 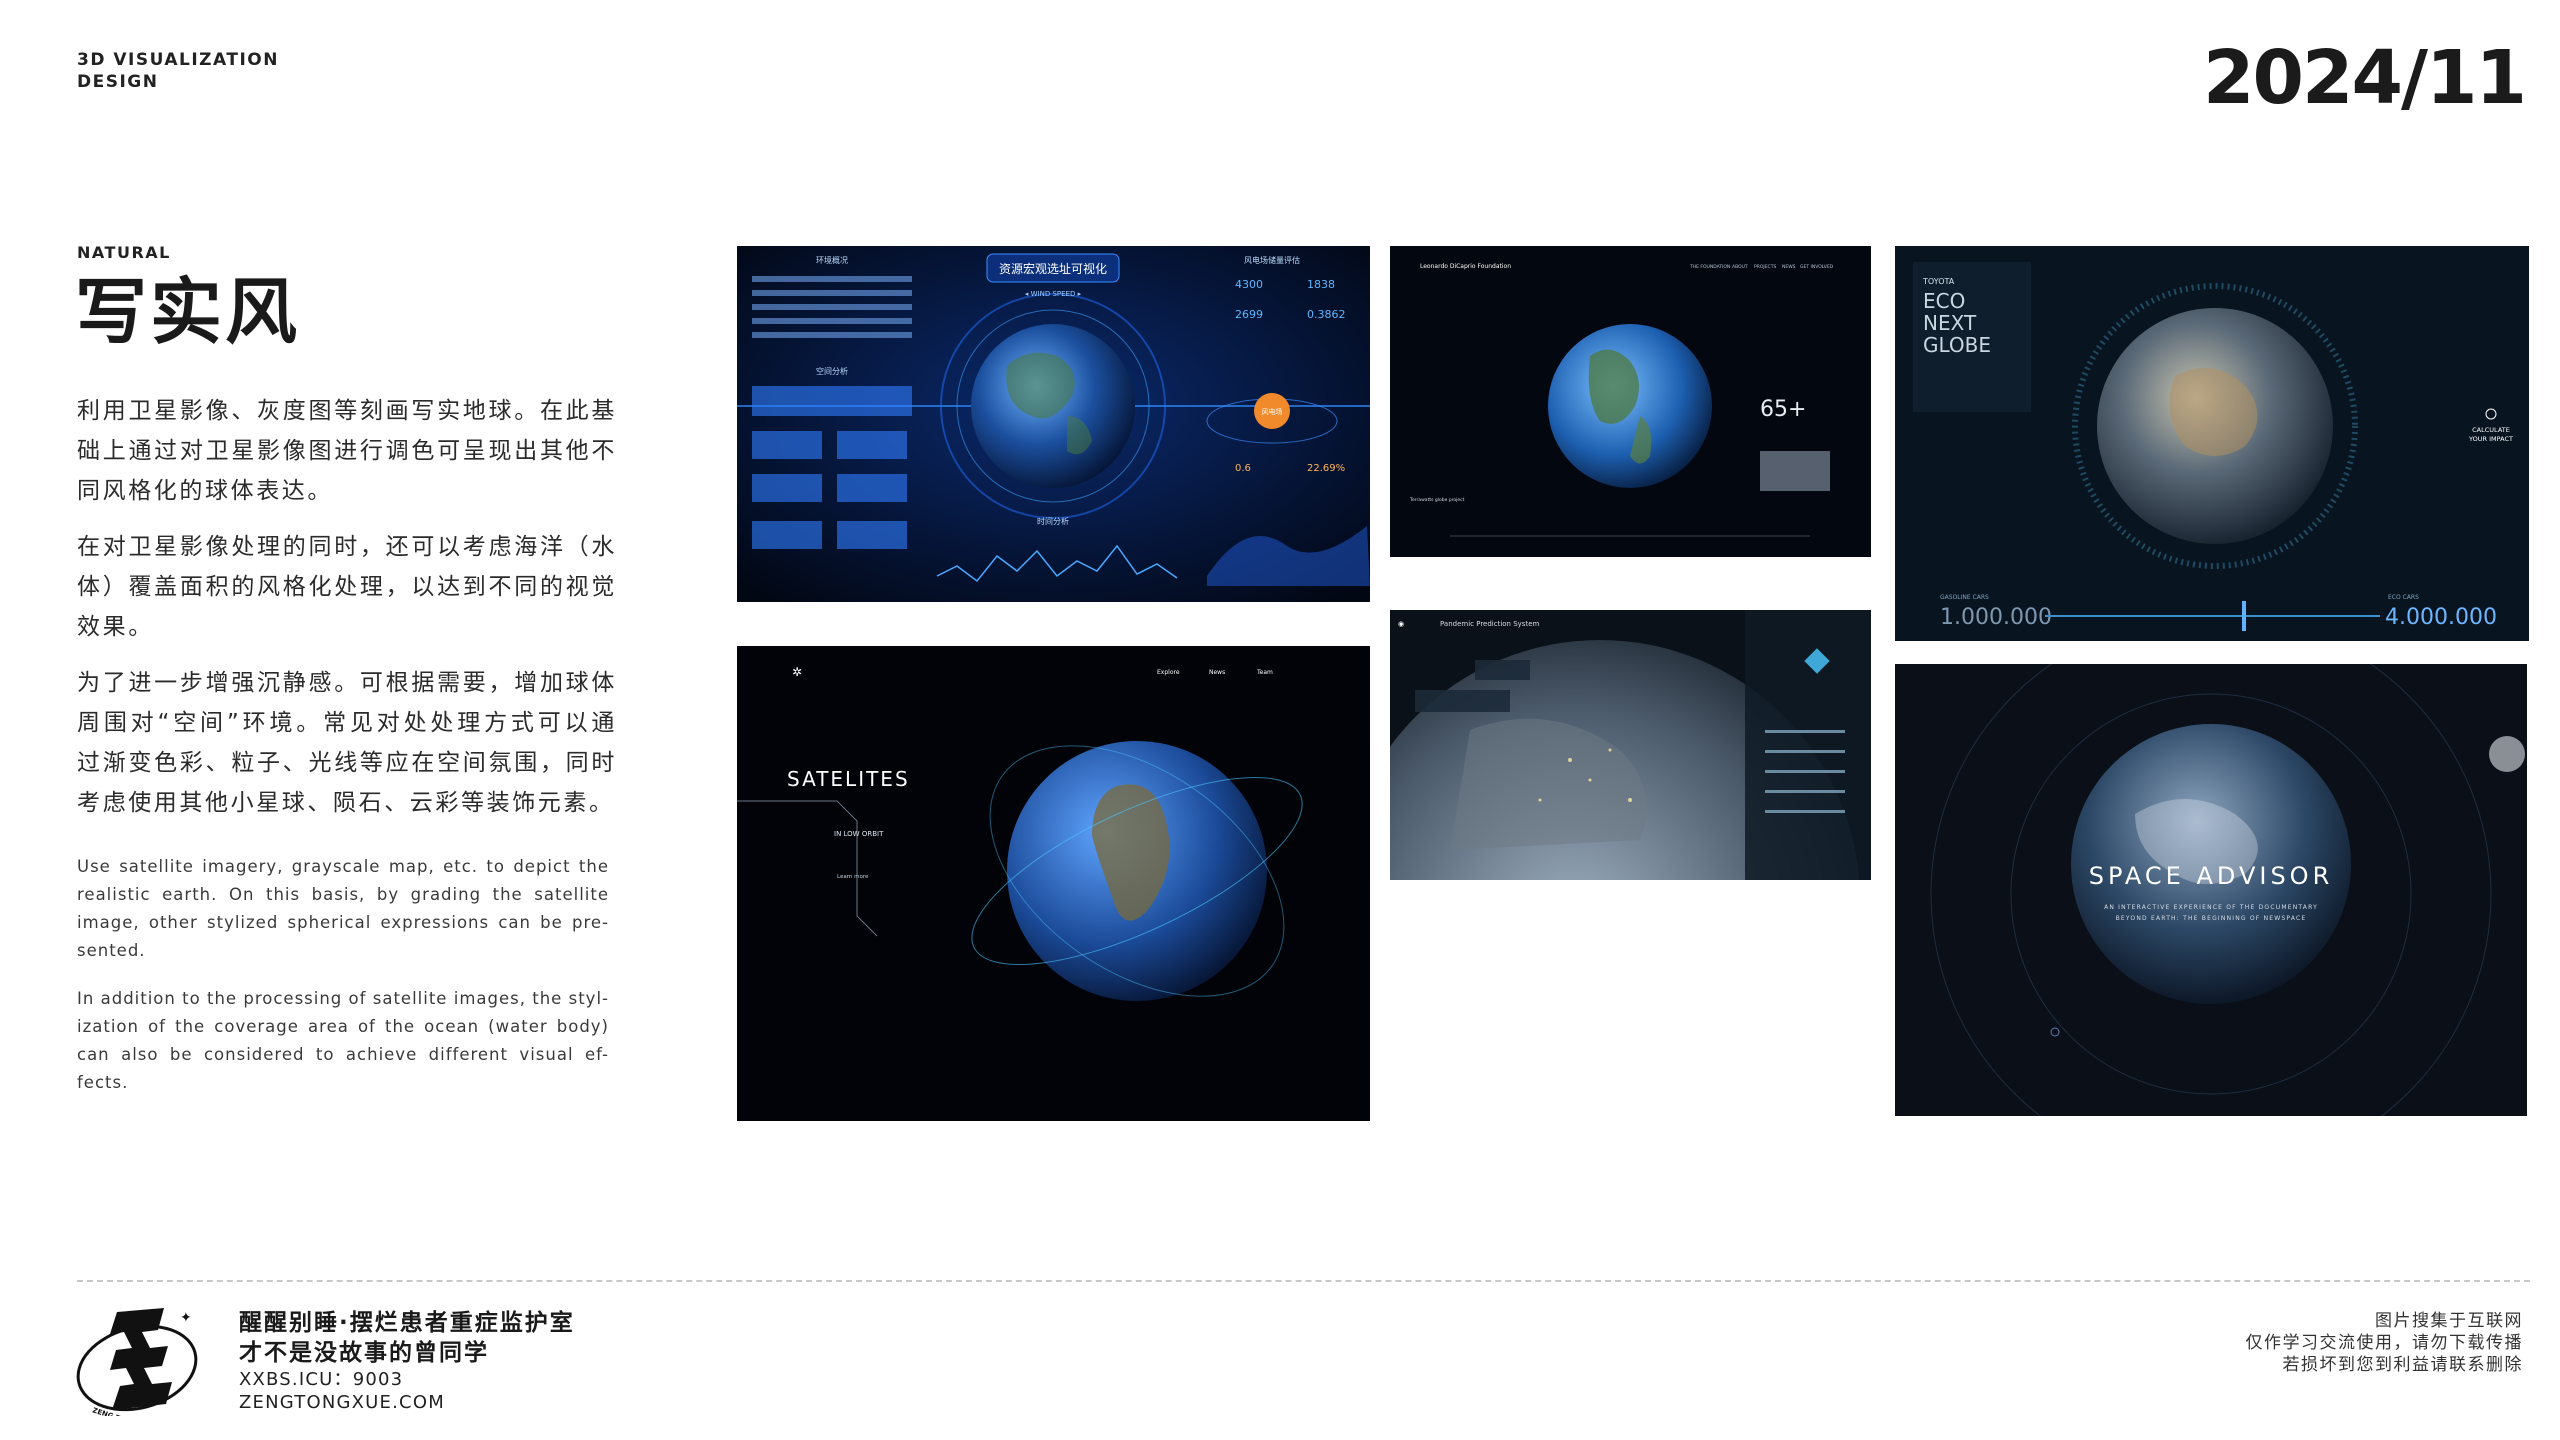 What do you see at coordinates (2211, 918) in the screenshot?
I see `space-advisor-subtitle-2: BEYOND EARTH: THE BEGINNING OF NEWSPACE` at bounding box center [2211, 918].